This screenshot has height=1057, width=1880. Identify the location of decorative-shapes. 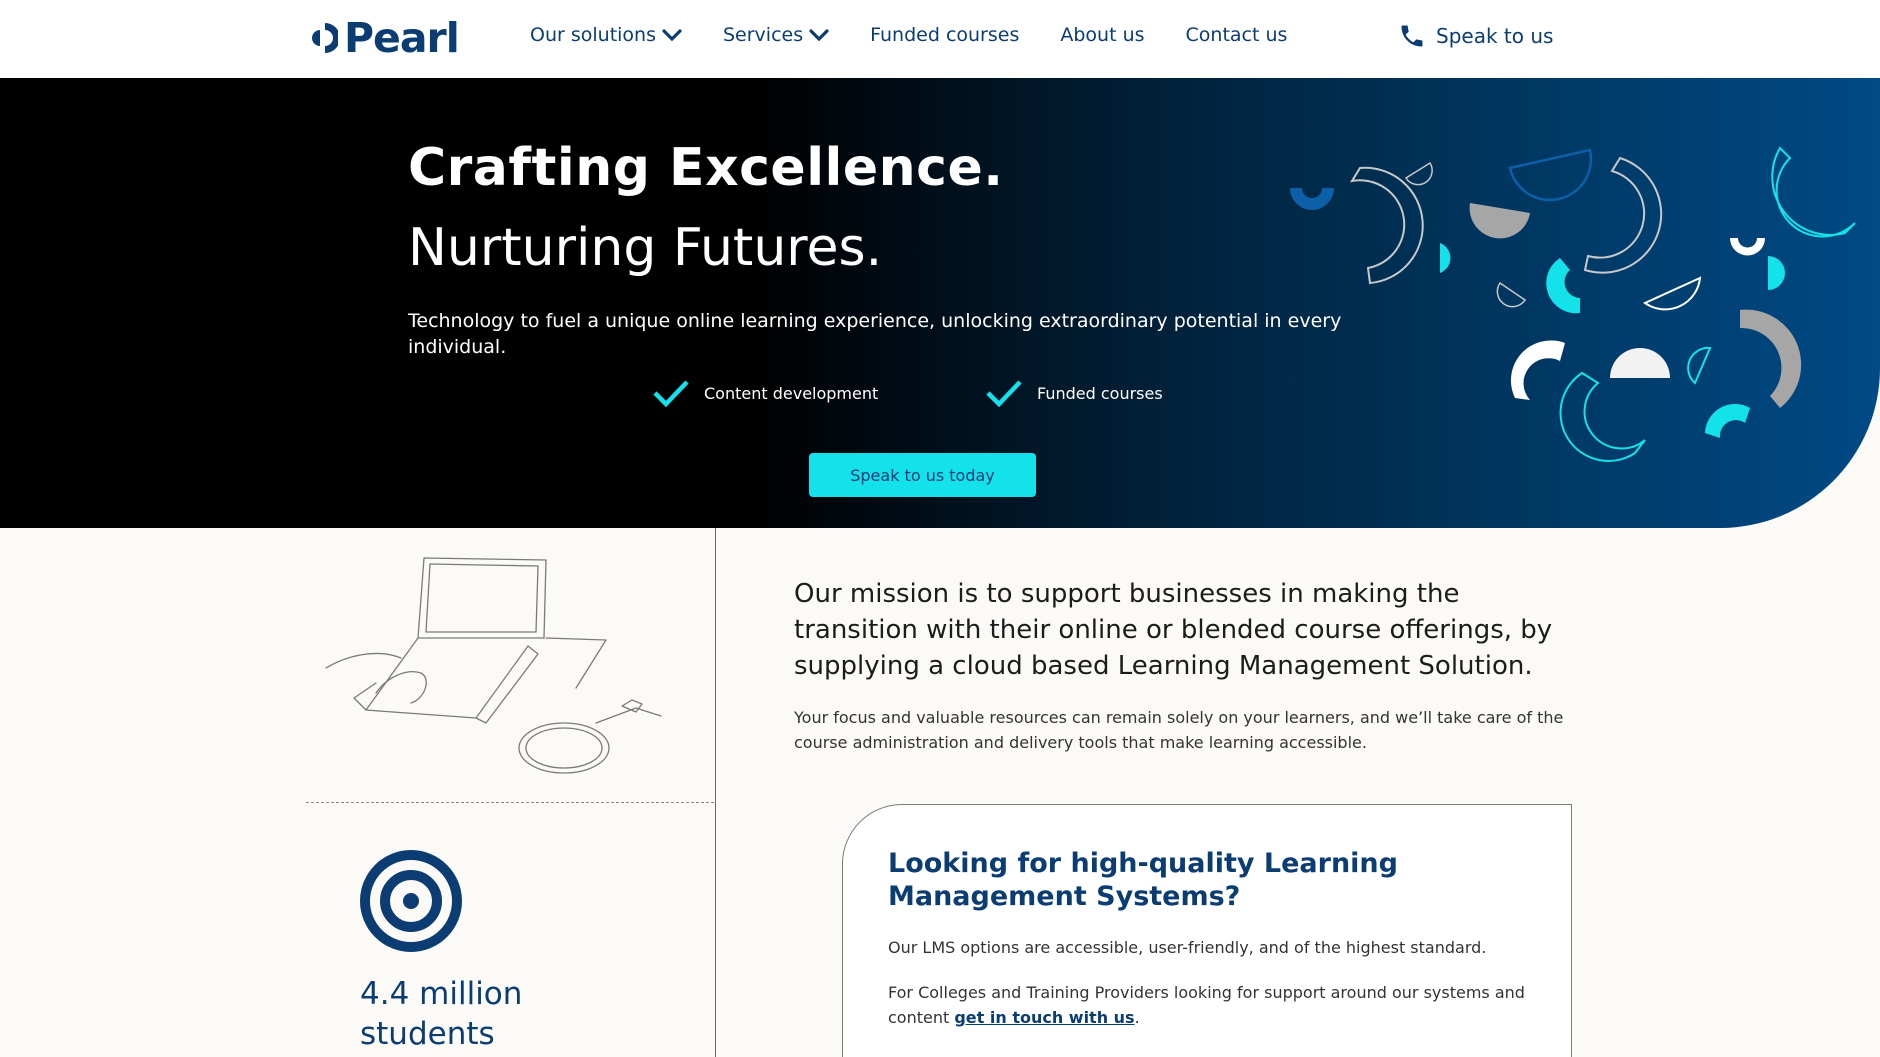
(1573, 304).